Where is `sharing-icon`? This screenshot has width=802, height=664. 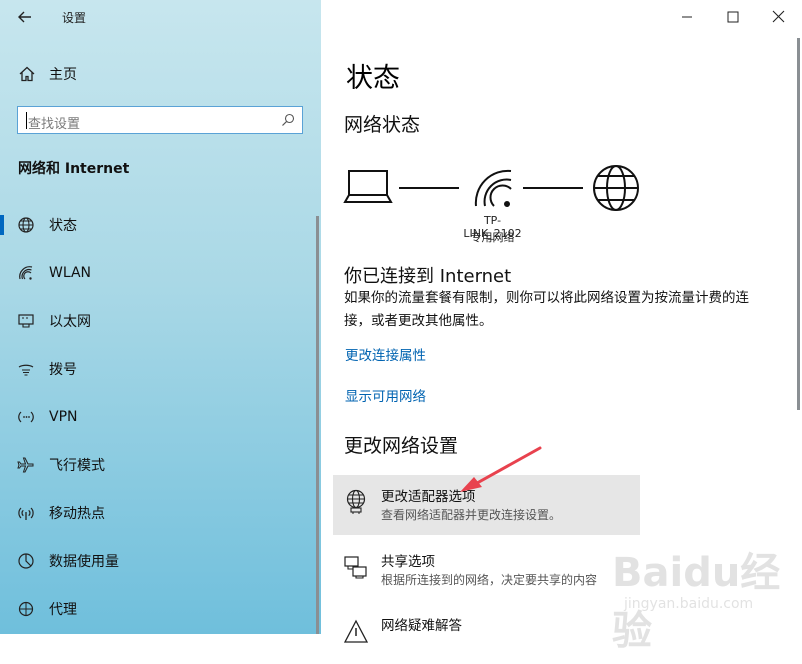 sharing-icon is located at coordinates (355, 567).